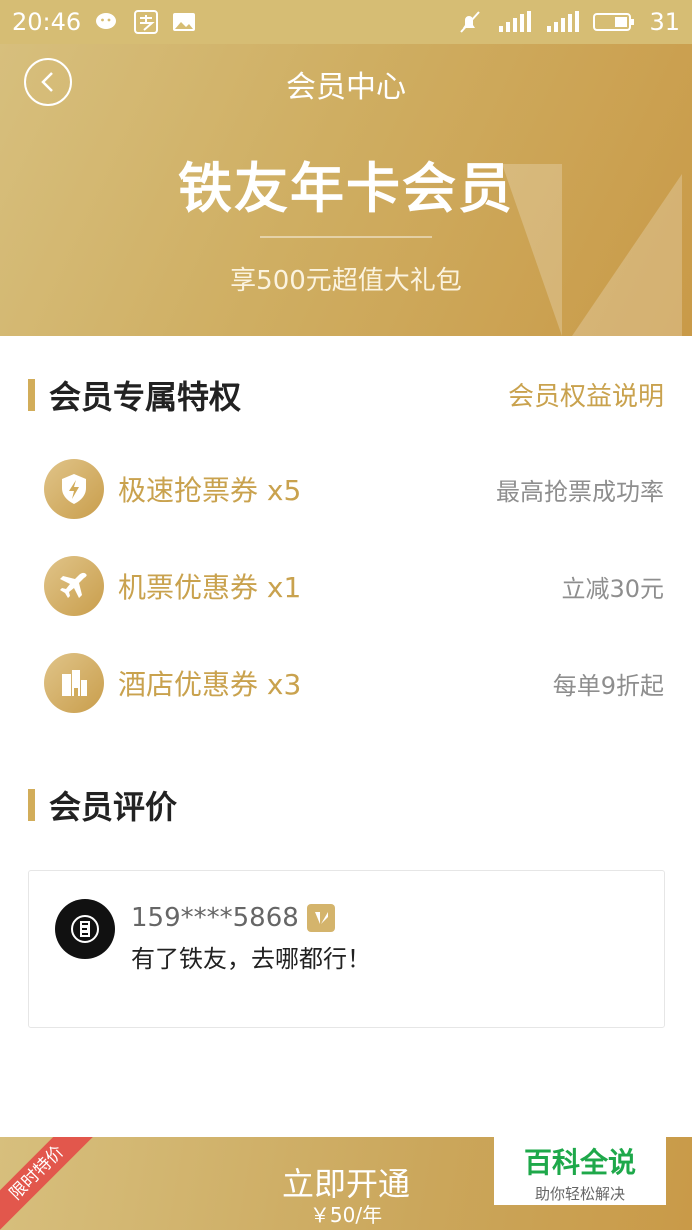  What do you see at coordinates (106, 21) in the screenshot?
I see `wechat-icon` at bounding box center [106, 21].